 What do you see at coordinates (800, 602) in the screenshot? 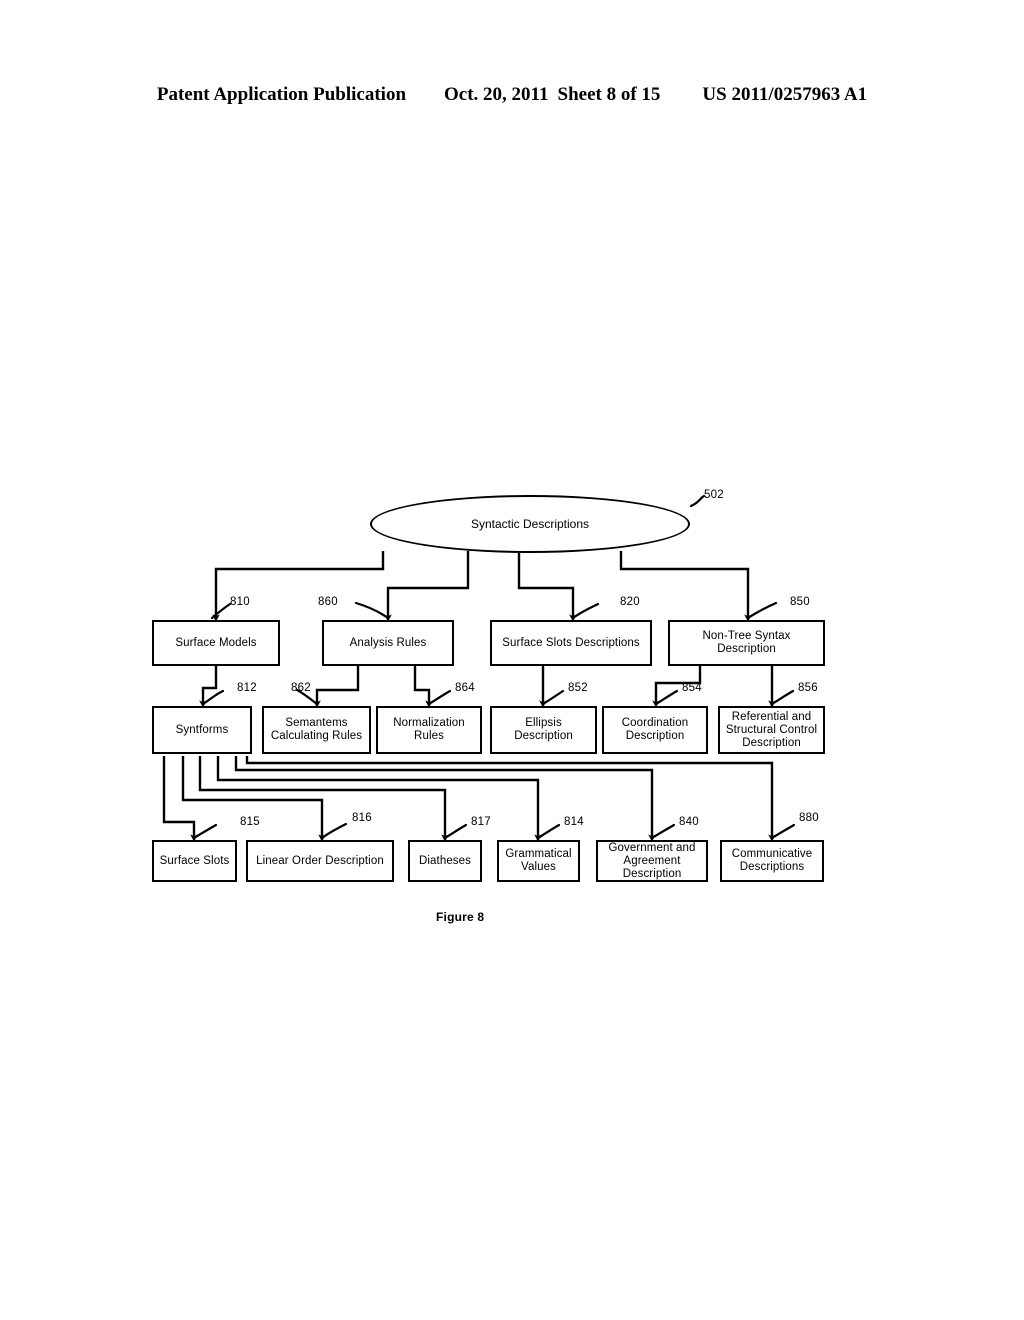
I see `ref-850: 850` at bounding box center [800, 602].